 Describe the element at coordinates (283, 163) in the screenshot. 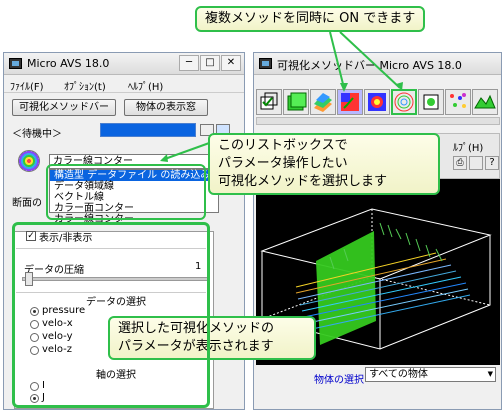

I see `callout-middle-line: パラメータ操作したい` at that location.